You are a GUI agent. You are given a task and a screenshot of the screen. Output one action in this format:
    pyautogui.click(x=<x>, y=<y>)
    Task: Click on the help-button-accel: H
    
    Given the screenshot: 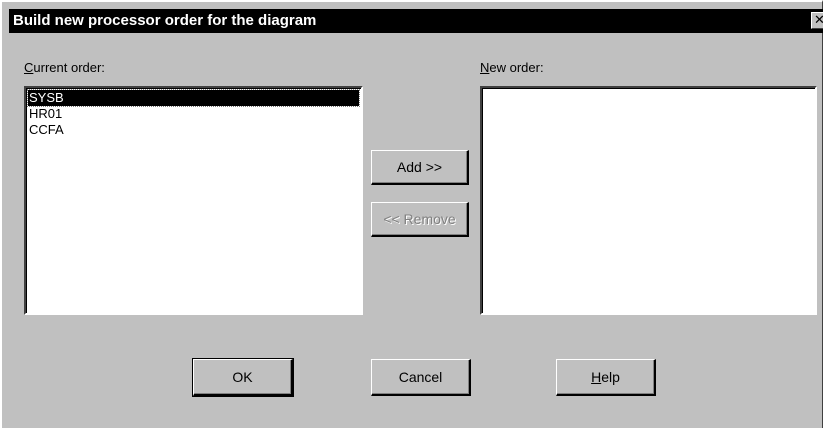 What is the action you would take?
    pyautogui.click(x=596, y=377)
    